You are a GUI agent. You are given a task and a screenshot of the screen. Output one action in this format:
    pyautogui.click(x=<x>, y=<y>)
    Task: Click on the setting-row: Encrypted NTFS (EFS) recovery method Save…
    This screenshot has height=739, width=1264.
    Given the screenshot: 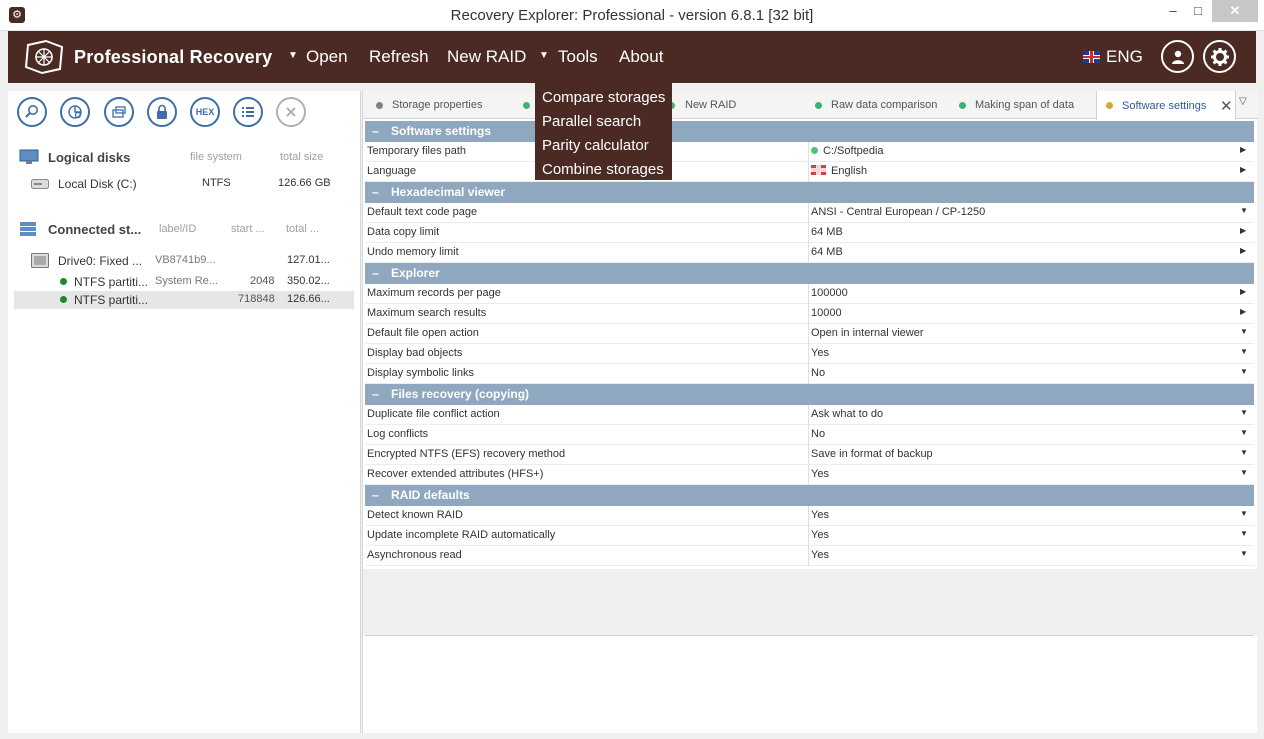 What is the action you would take?
    pyautogui.click(x=809, y=455)
    